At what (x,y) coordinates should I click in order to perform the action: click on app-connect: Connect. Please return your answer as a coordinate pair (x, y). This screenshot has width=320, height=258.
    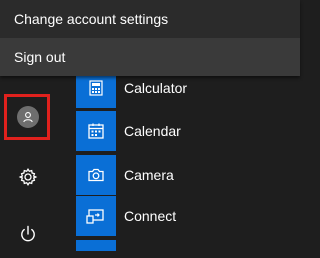
    Looking at the image, I should click on (188, 216).